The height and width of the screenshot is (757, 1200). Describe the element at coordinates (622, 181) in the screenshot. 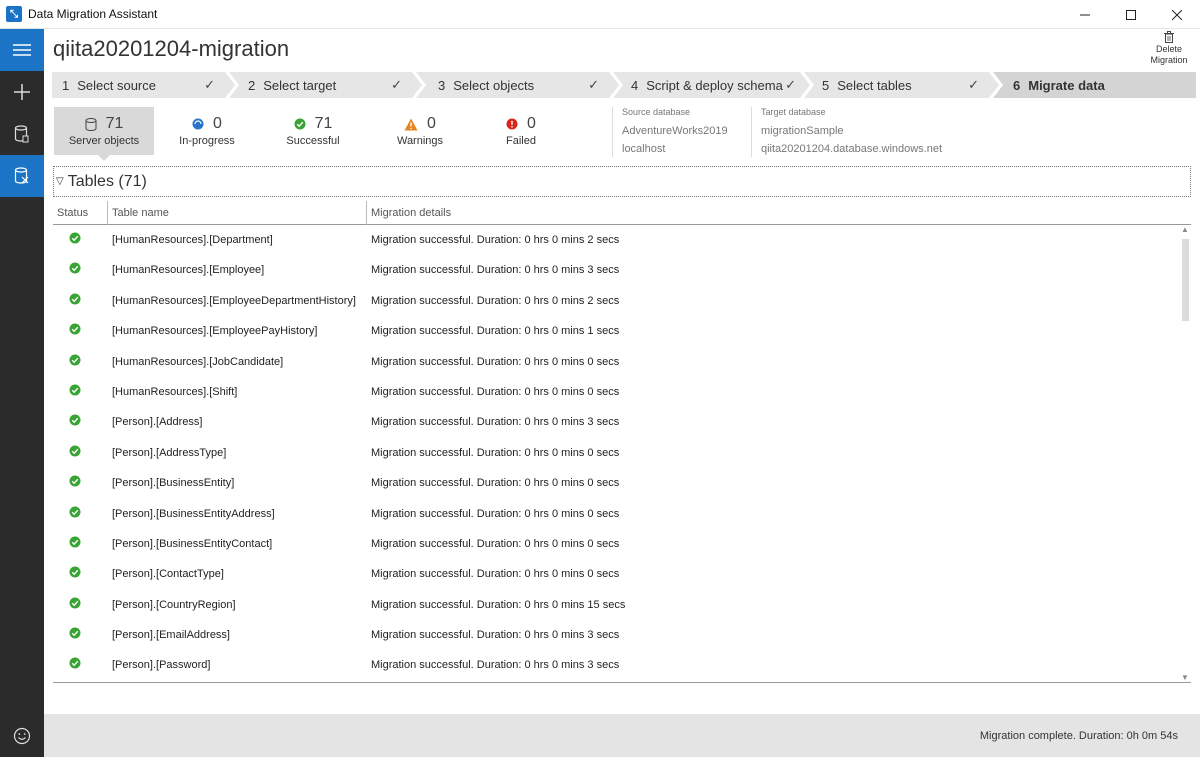

I see `tables-group-header: ▽ Tables (71)` at that location.